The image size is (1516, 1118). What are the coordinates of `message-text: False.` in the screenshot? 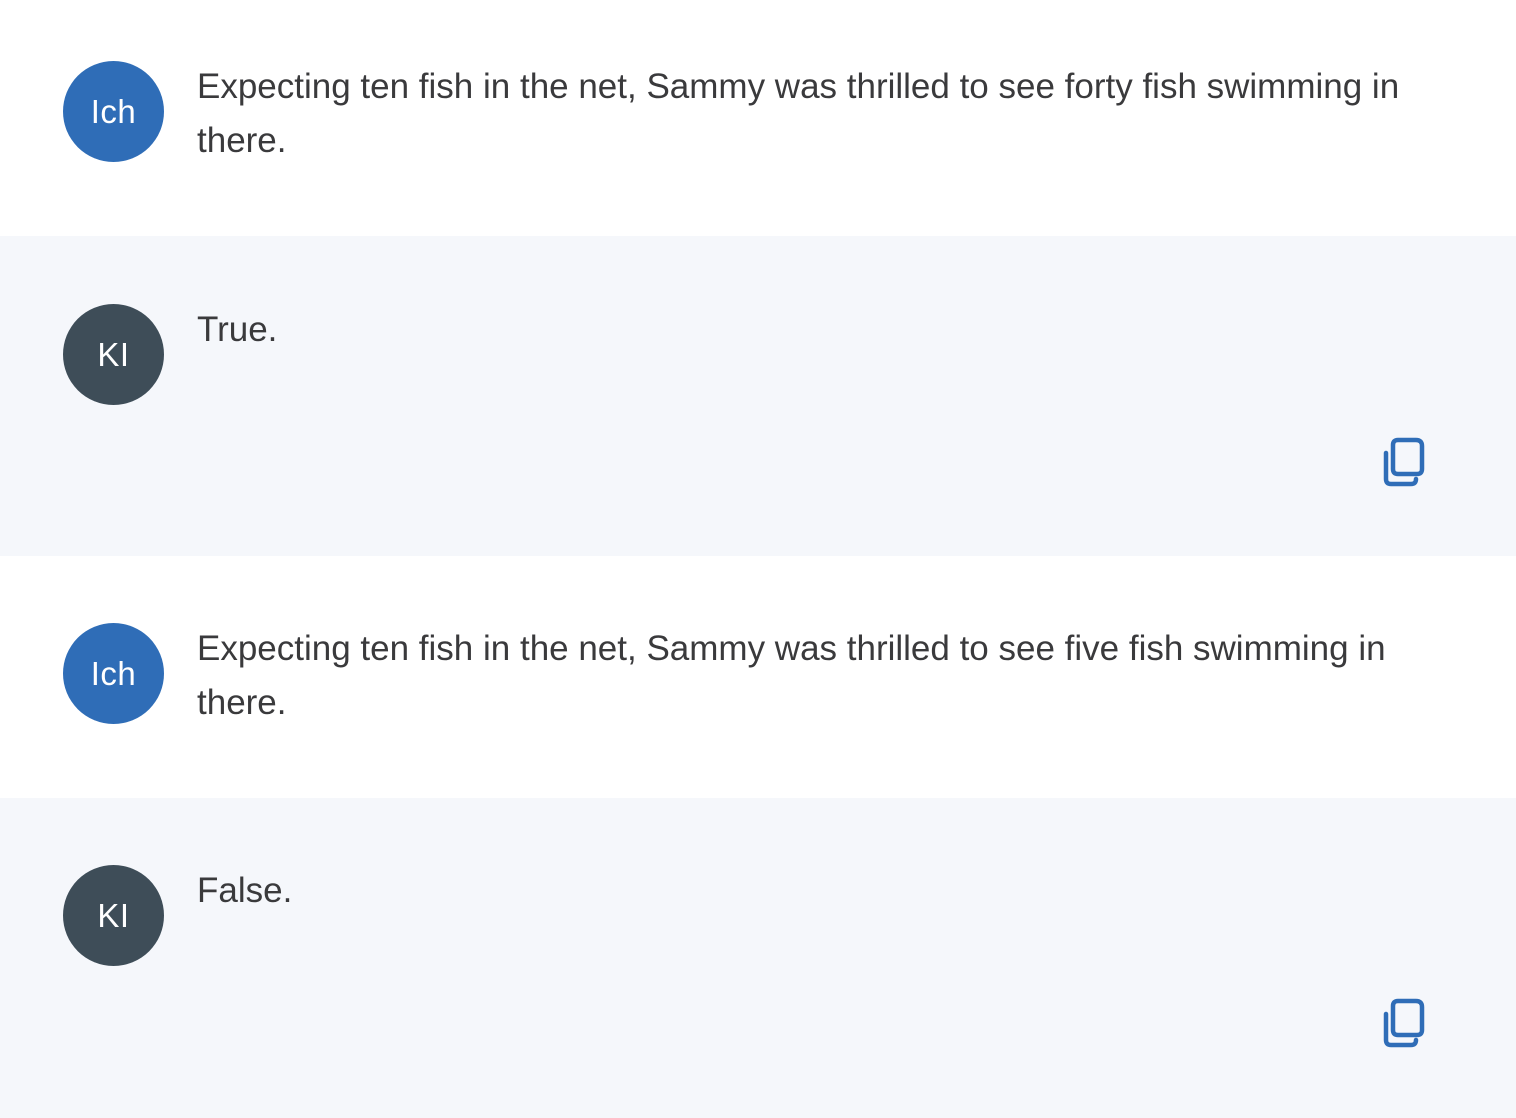 It's located at (245, 890).